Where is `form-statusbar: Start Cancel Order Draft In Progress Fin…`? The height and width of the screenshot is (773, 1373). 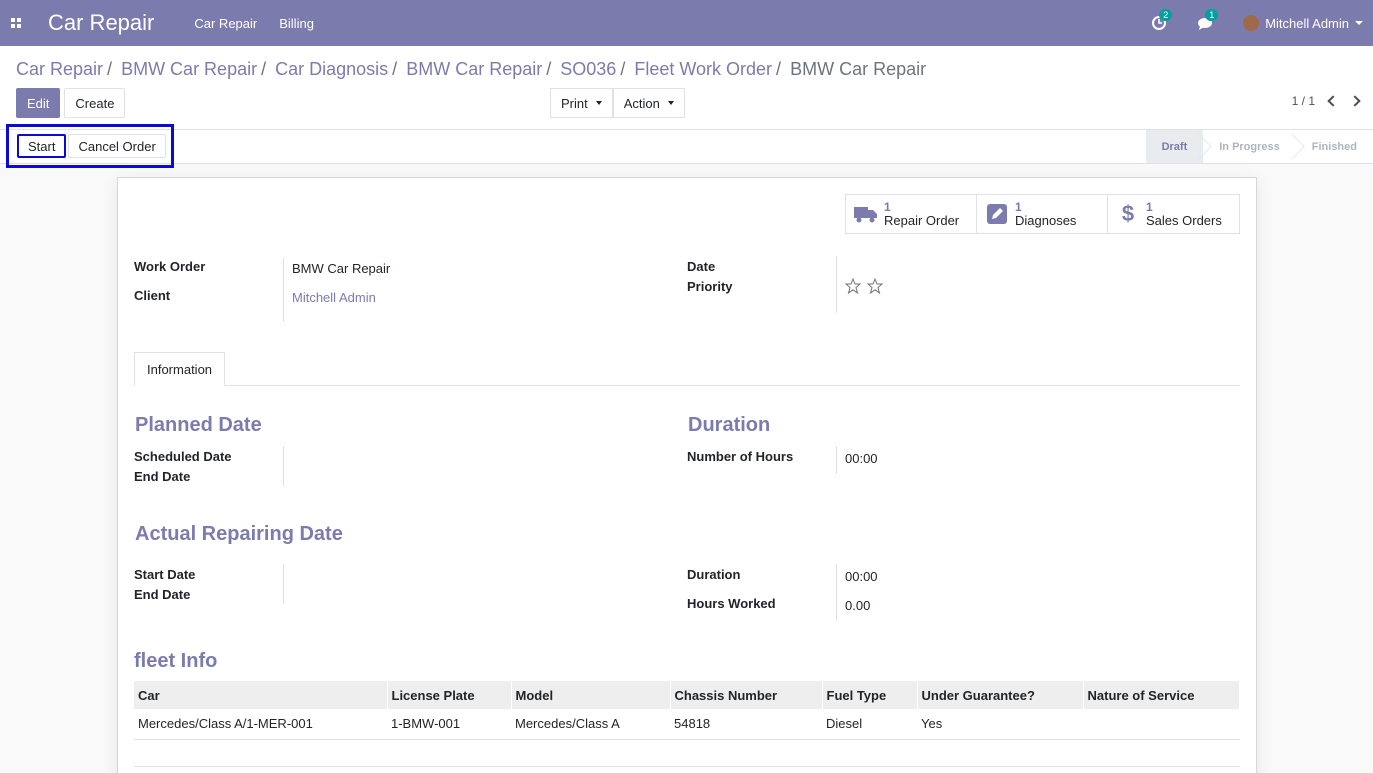 form-statusbar: Start Cancel Order Draft In Progress Fin… is located at coordinates (686, 146).